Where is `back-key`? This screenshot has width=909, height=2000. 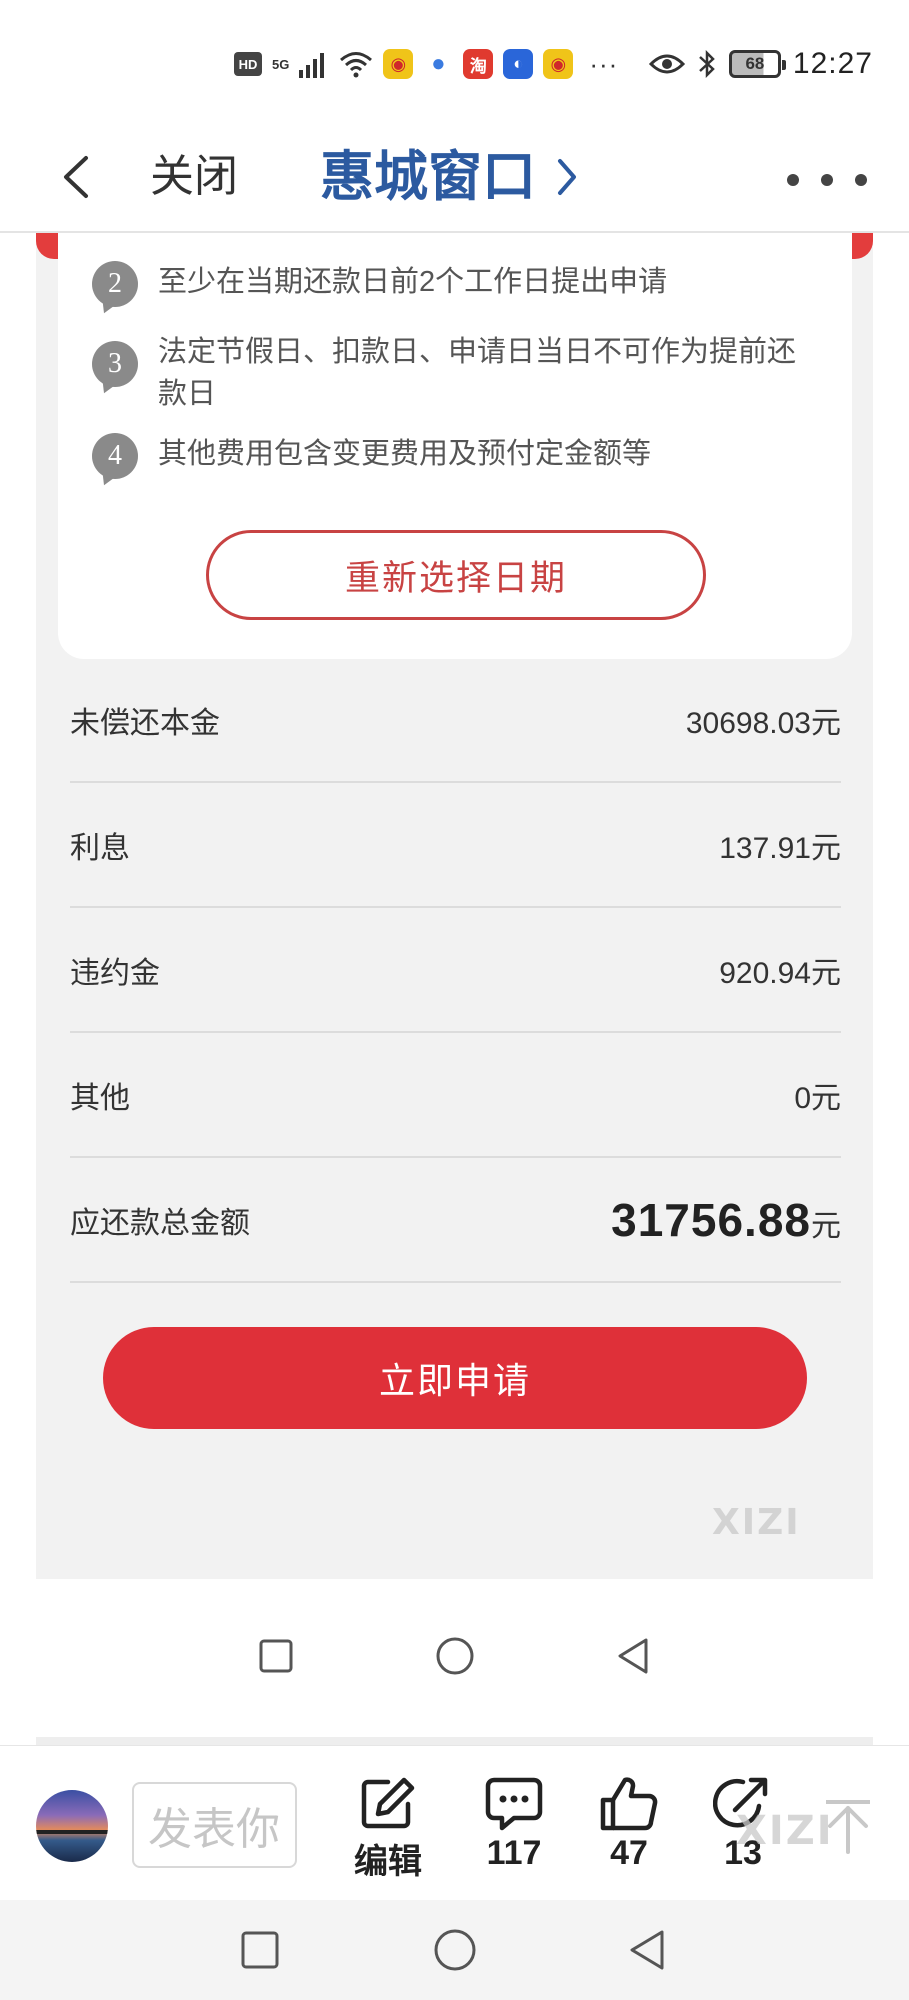
back-key is located at coordinates (647, 1950).